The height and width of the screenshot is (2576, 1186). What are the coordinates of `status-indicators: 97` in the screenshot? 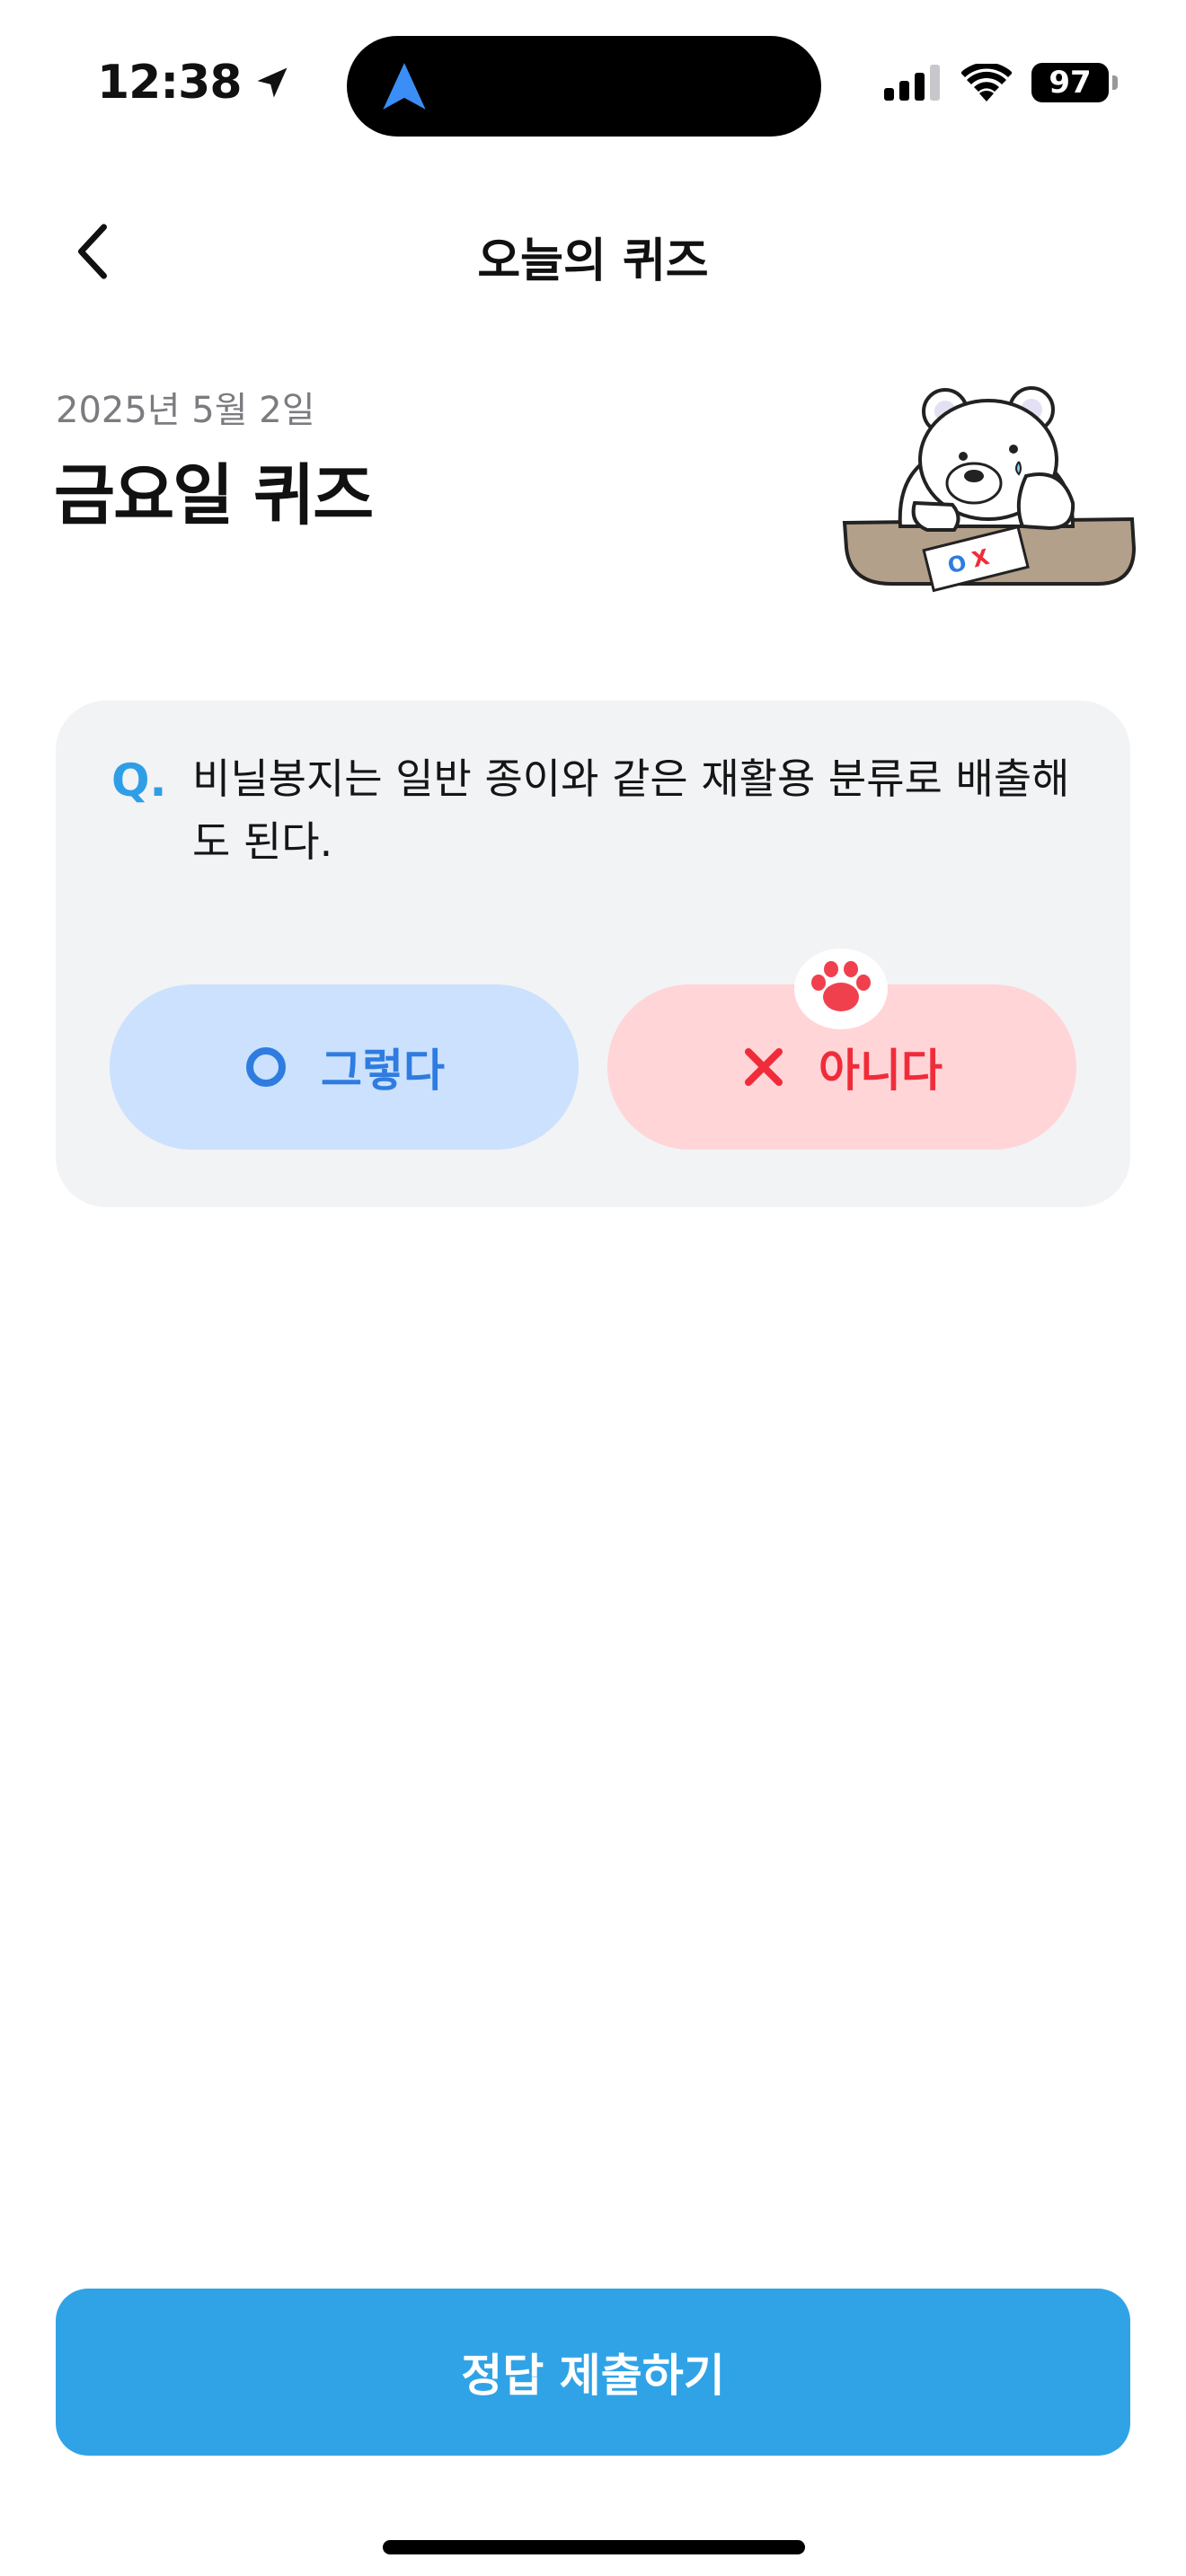 It's located at (1001, 82).